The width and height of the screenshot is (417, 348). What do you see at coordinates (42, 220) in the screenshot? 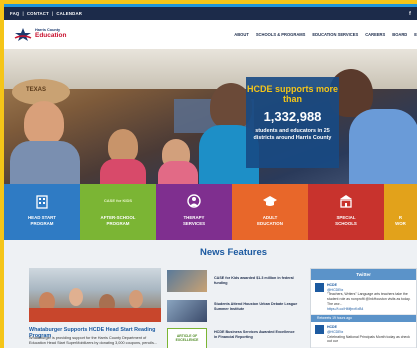
I see `tile-label: HEAD START PROGRAM` at bounding box center [42, 220].